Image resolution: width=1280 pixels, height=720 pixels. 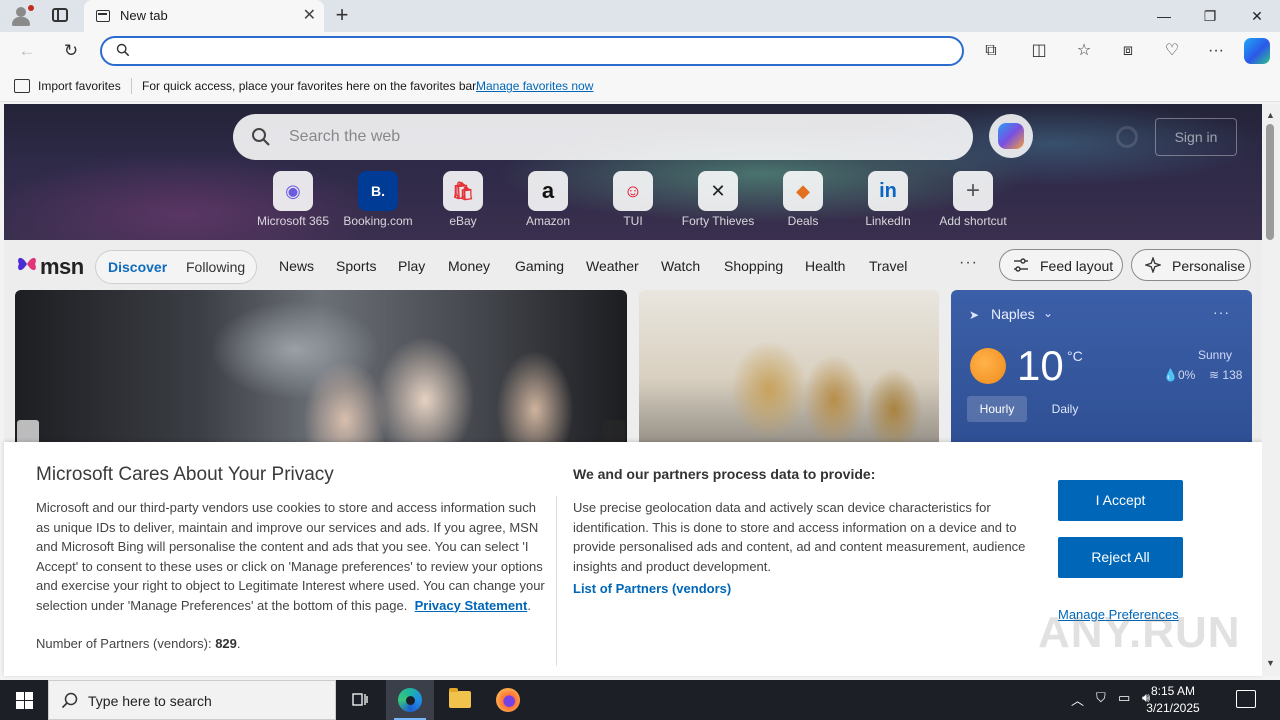 I want to click on close-tab-button: ✕, so click(x=309, y=16).